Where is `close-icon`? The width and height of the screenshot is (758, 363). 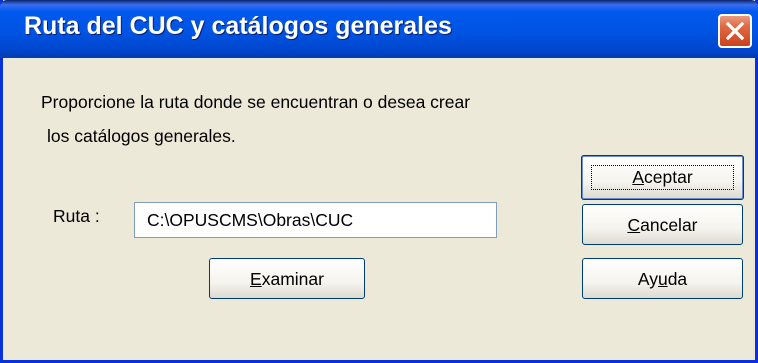
close-icon is located at coordinates (735, 31).